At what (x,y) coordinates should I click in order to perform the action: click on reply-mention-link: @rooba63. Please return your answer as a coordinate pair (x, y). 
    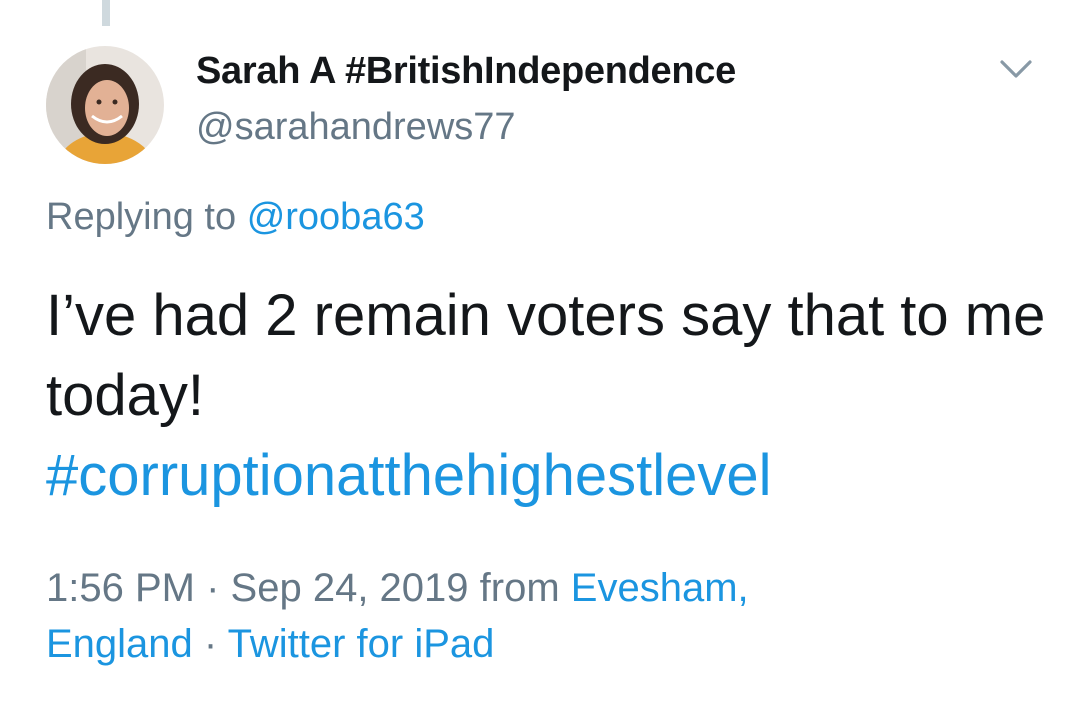
    Looking at the image, I should click on (336, 217).